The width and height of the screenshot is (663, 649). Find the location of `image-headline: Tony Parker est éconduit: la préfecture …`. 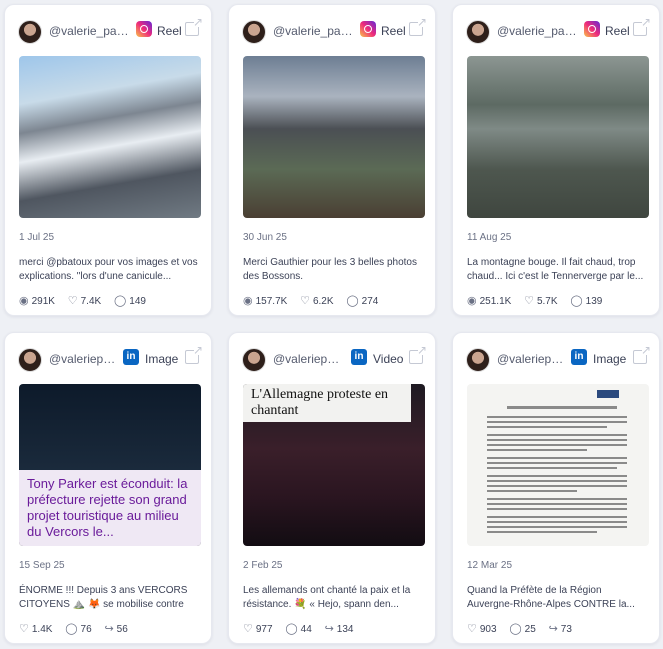

image-headline: Tony Parker est éconduit: la préfecture … is located at coordinates (110, 508).